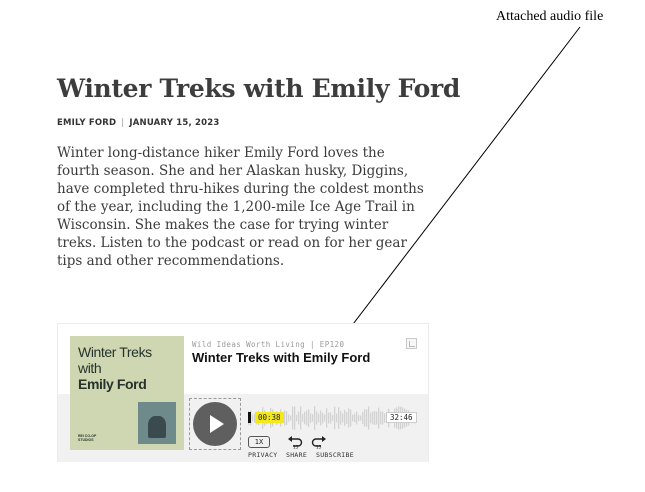 The image size is (645, 492). What do you see at coordinates (281, 357) in the screenshot?
I see `episode-title: Winter Treks with Emily Ford` at bounding box center [281, 357].